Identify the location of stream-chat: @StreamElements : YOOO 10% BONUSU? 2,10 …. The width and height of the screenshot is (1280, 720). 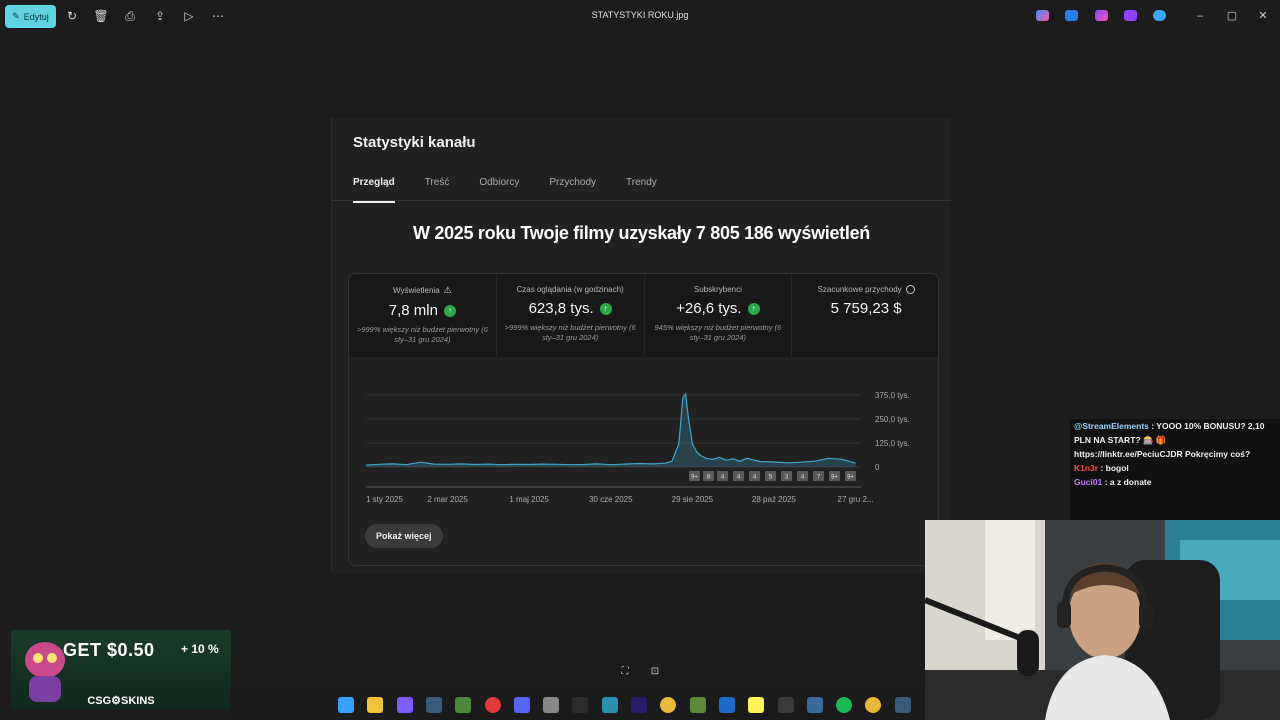
(1175, 470).